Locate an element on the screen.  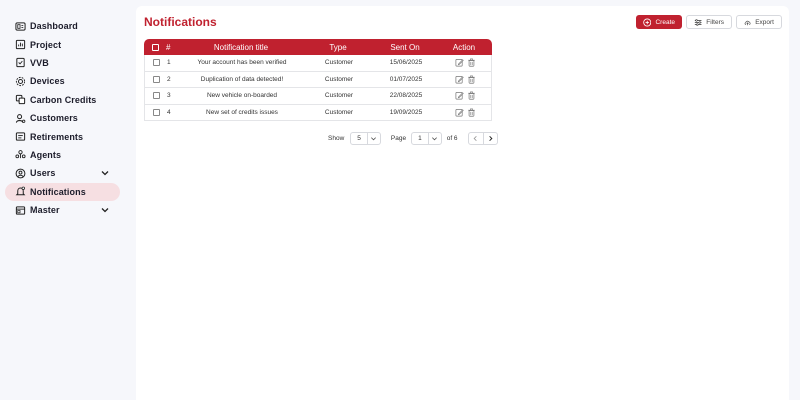
sidebar-item-retirements: Retirements is located at coordinates (62, 136).